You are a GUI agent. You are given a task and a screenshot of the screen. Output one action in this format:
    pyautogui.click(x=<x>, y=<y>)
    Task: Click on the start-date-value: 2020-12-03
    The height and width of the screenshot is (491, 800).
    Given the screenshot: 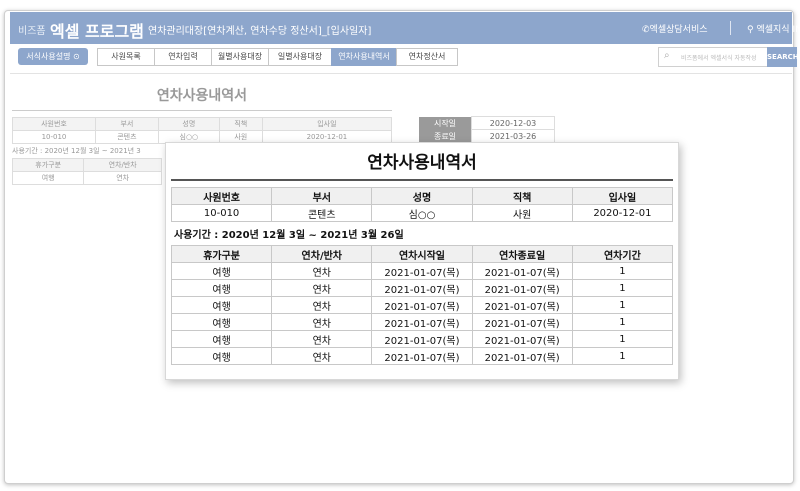 What is the action you would take?
    pyautogui.click(x=513, y=123)
    